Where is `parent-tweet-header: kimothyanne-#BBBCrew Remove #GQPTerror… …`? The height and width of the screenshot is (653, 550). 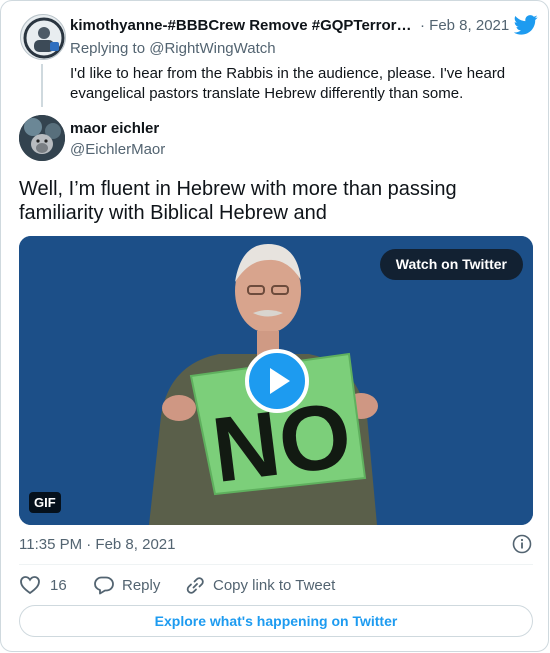
parent-tweet-header: kimothyanne-#BBBCrew Remove #GQPTerror… … is located at coordinates (305, 27).